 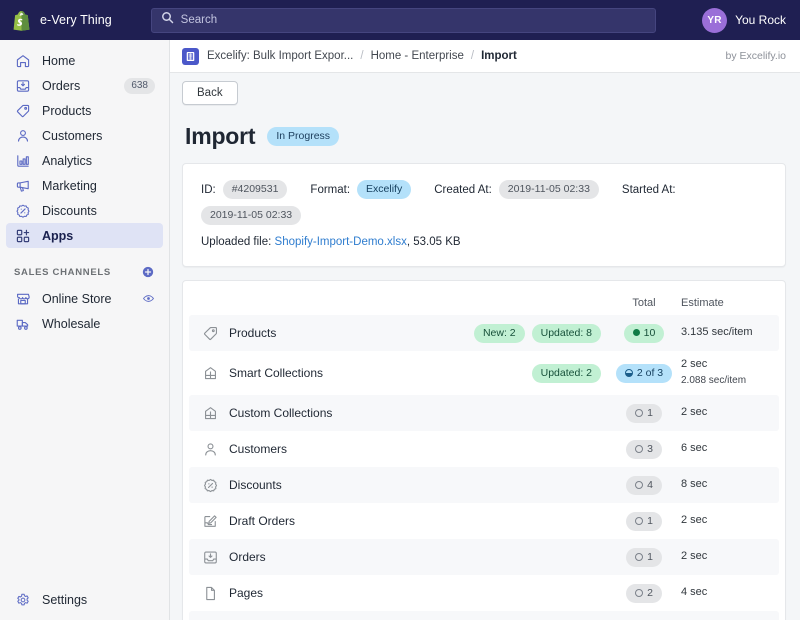 What do you see at coordinates (417, 56) in the screenshot?
I see `breadcrumb-item-home: Home - Enterprise` at bounding box center [417, 56].